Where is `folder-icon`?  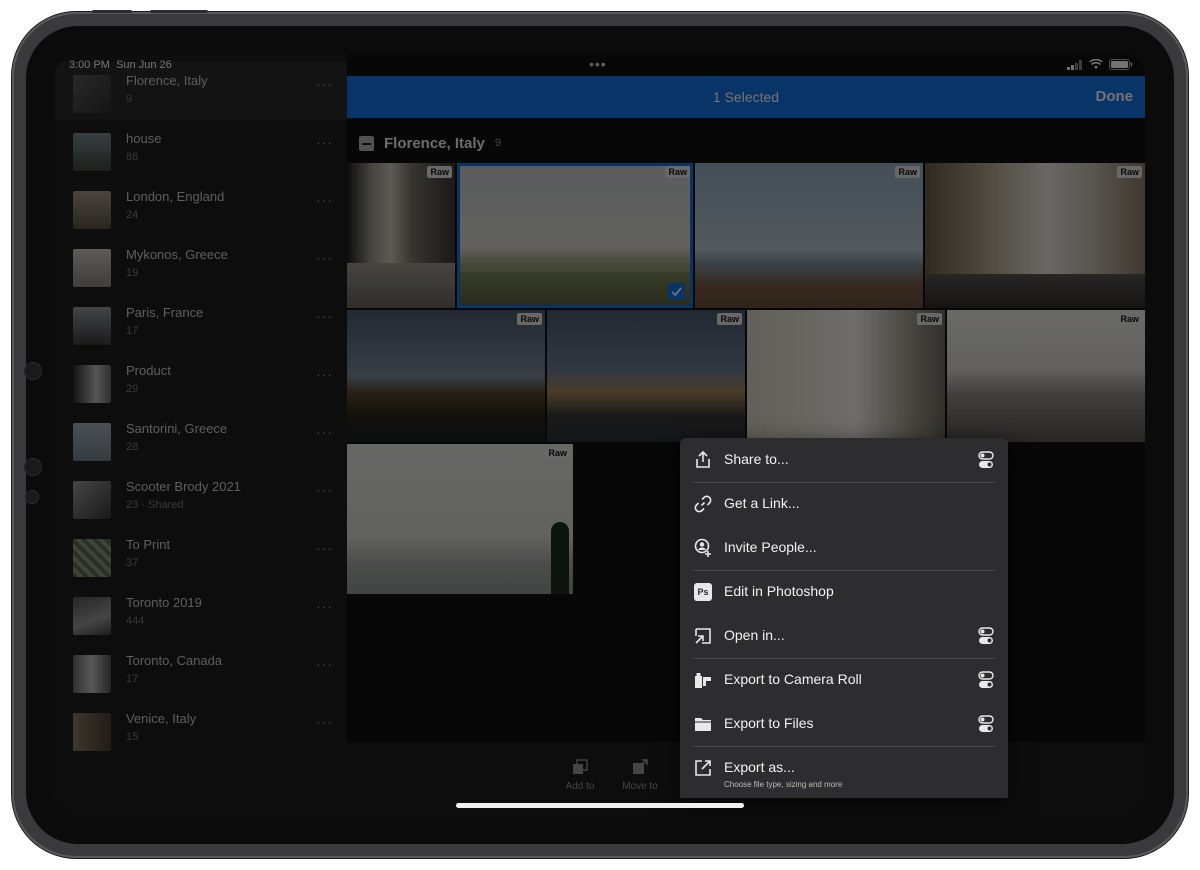
folder-icon is located at coordinates (703, 724).